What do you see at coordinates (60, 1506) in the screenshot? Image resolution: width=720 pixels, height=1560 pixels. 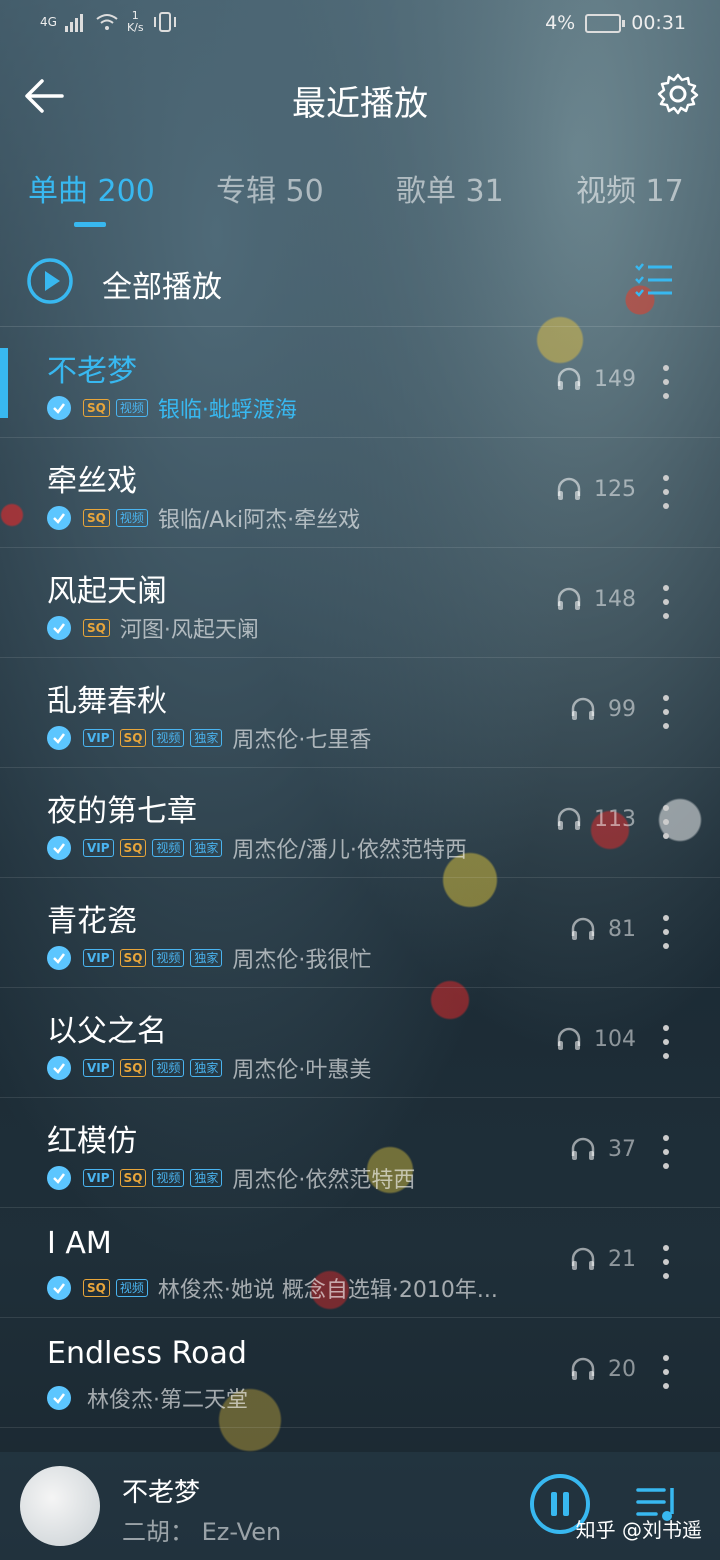 I see `album-cover` at bounding box center [60, 1506].